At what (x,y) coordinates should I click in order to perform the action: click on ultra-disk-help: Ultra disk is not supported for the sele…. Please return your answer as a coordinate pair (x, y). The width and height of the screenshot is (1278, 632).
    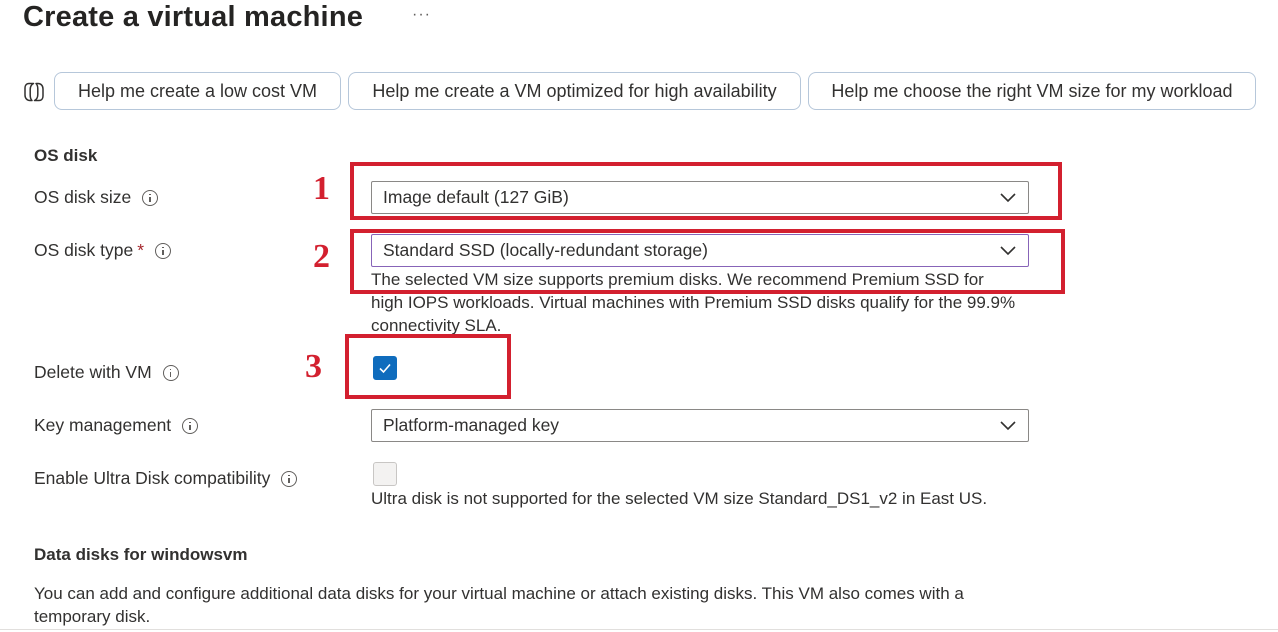
    Looking at the image, I should click on (679, 498).